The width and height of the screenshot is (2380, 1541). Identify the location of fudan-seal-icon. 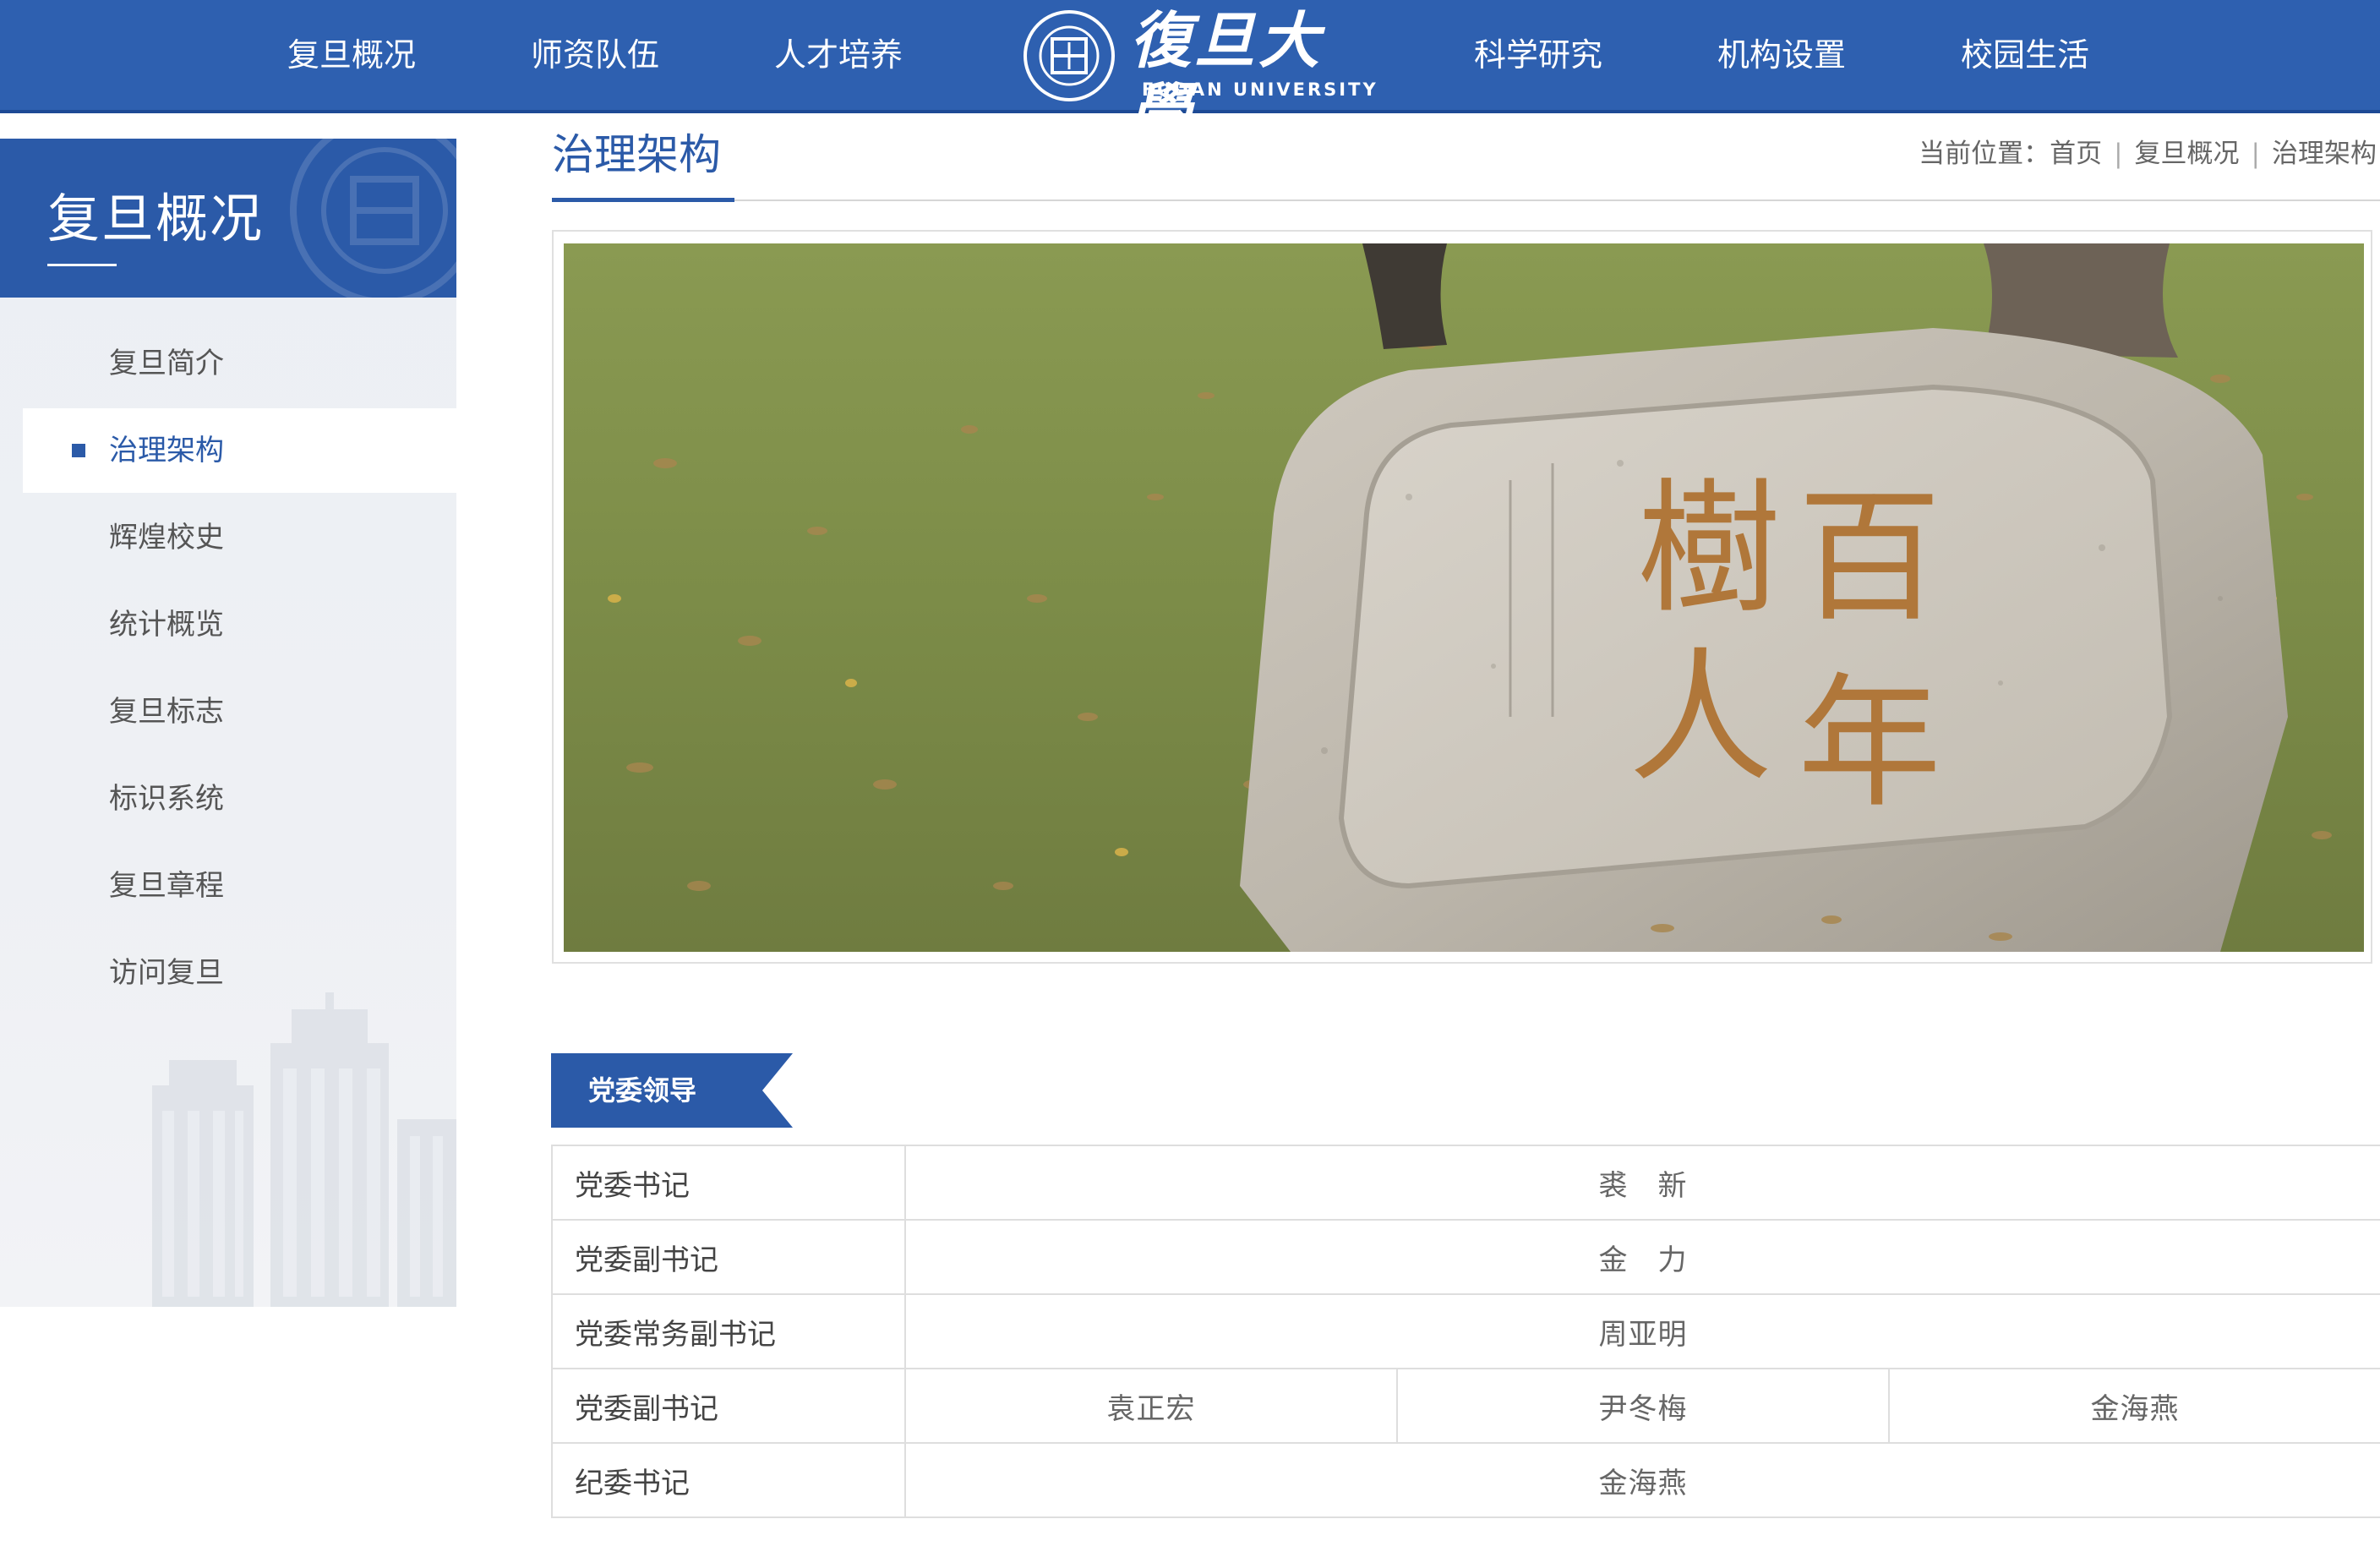
(1069, 55).